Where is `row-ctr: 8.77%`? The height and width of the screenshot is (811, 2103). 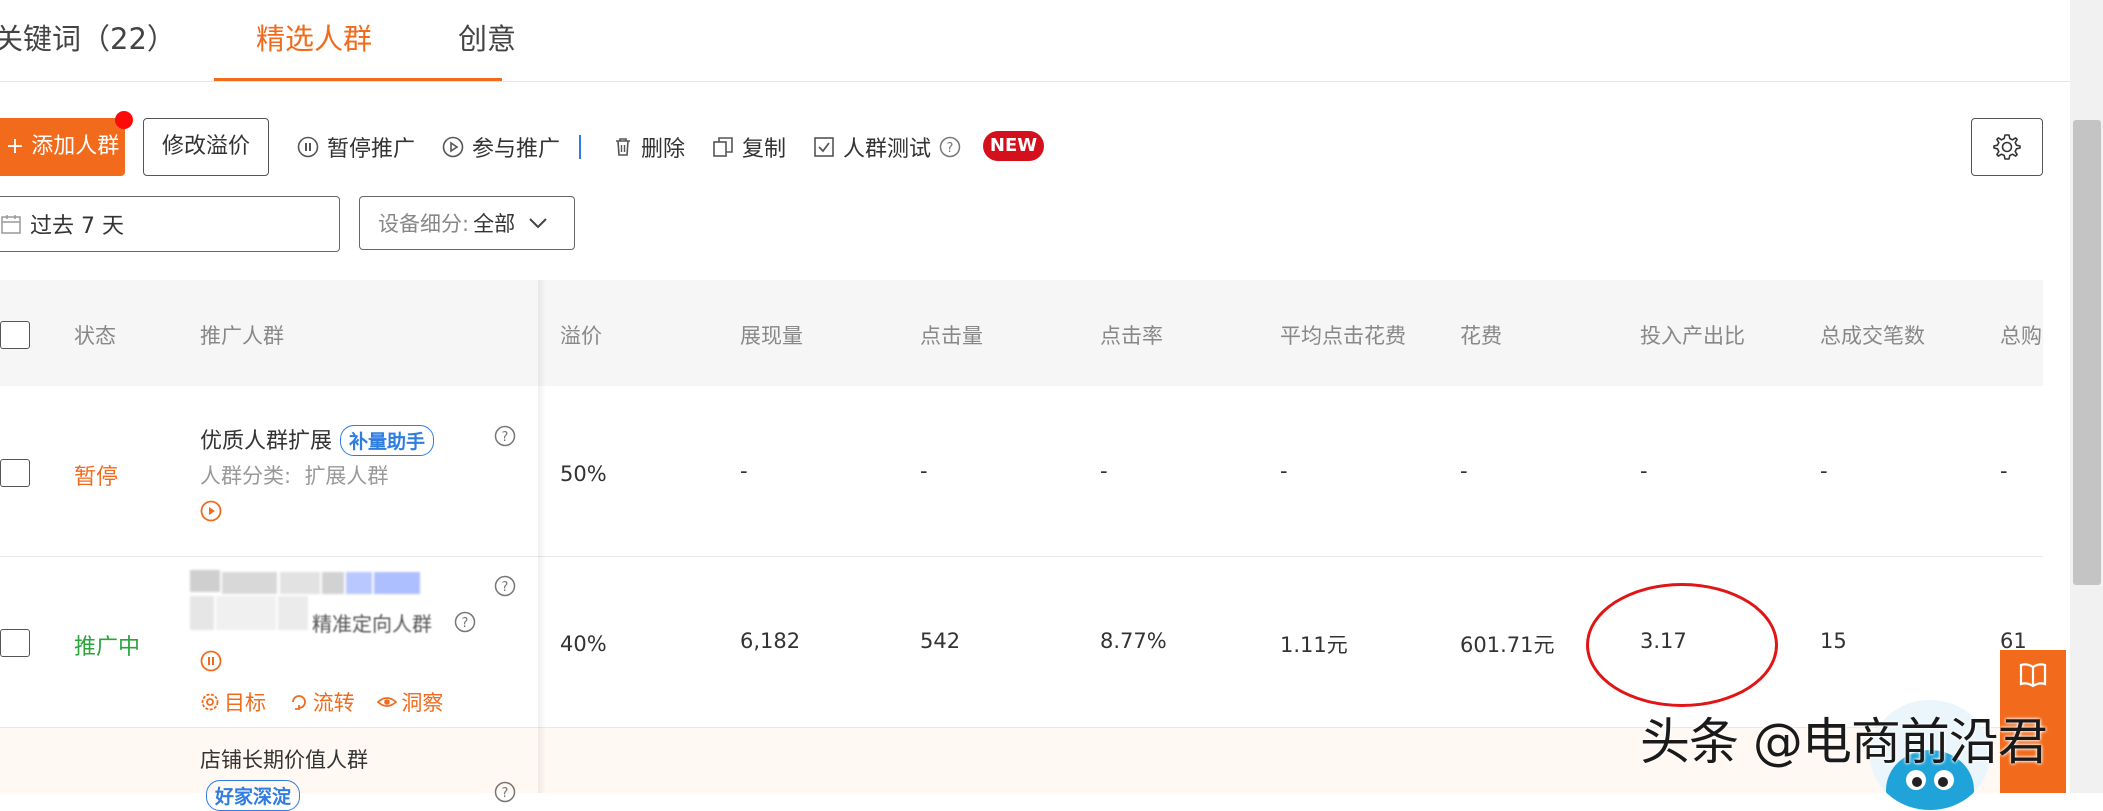
row-ctr: 8.77% is located at coordinates (1133, 641).